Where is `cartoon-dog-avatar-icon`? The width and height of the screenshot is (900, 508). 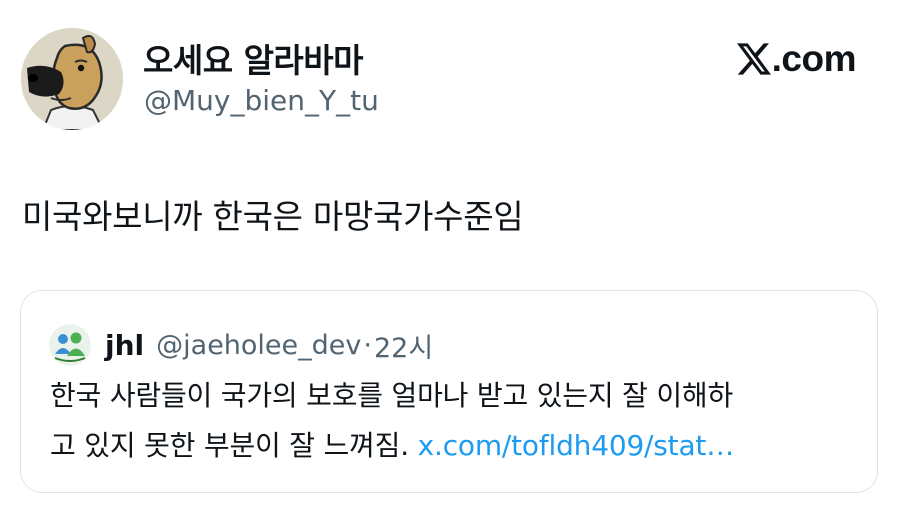 cartoon-dog-avatar-icon is located at coordinates (72, 79).